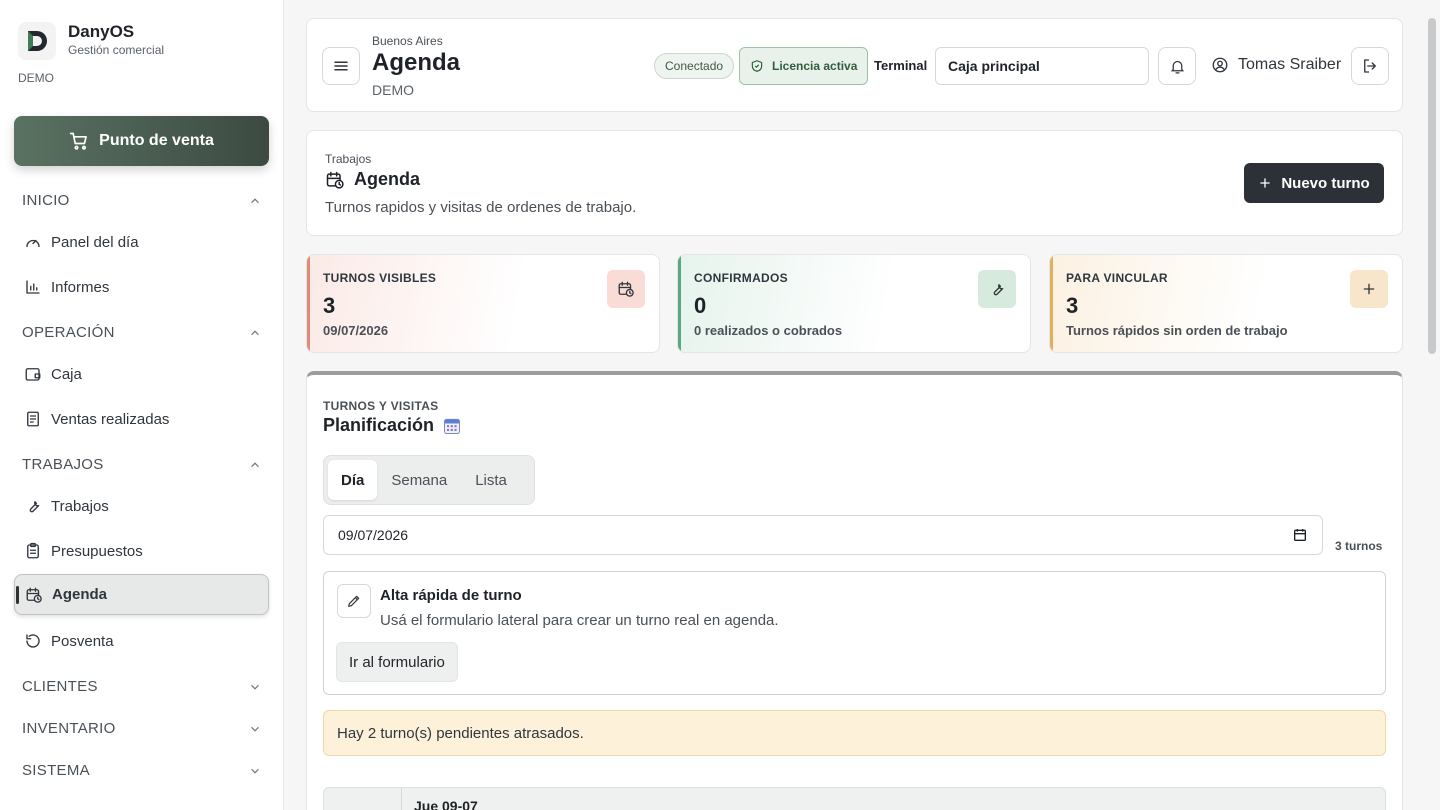 The height and width of the screenshot is (810, 1440). Describe the element at coordinates (97, 551) in the screenshot. I see `sidebar-item-label: Presupuestos` at that location.